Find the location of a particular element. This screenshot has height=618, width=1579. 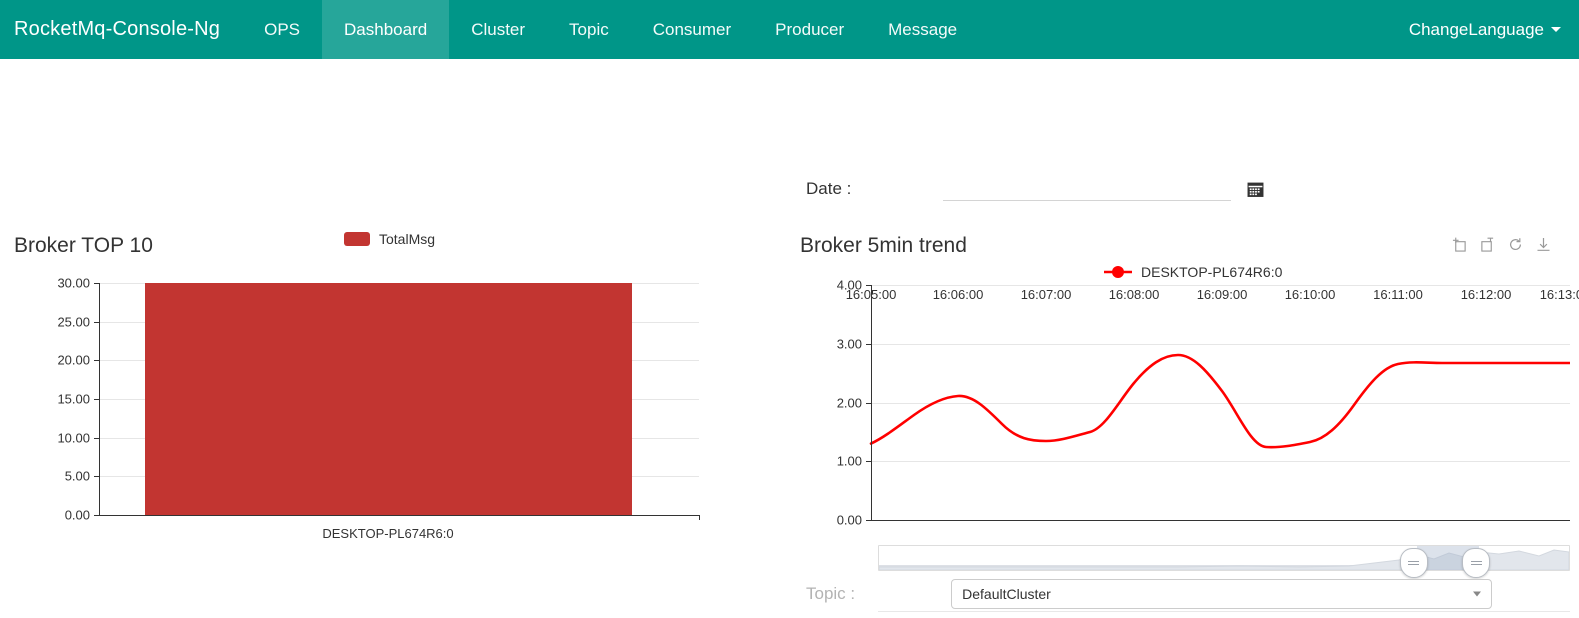

nav-item-consumer: Consumer is located at coordinates (692, 29).